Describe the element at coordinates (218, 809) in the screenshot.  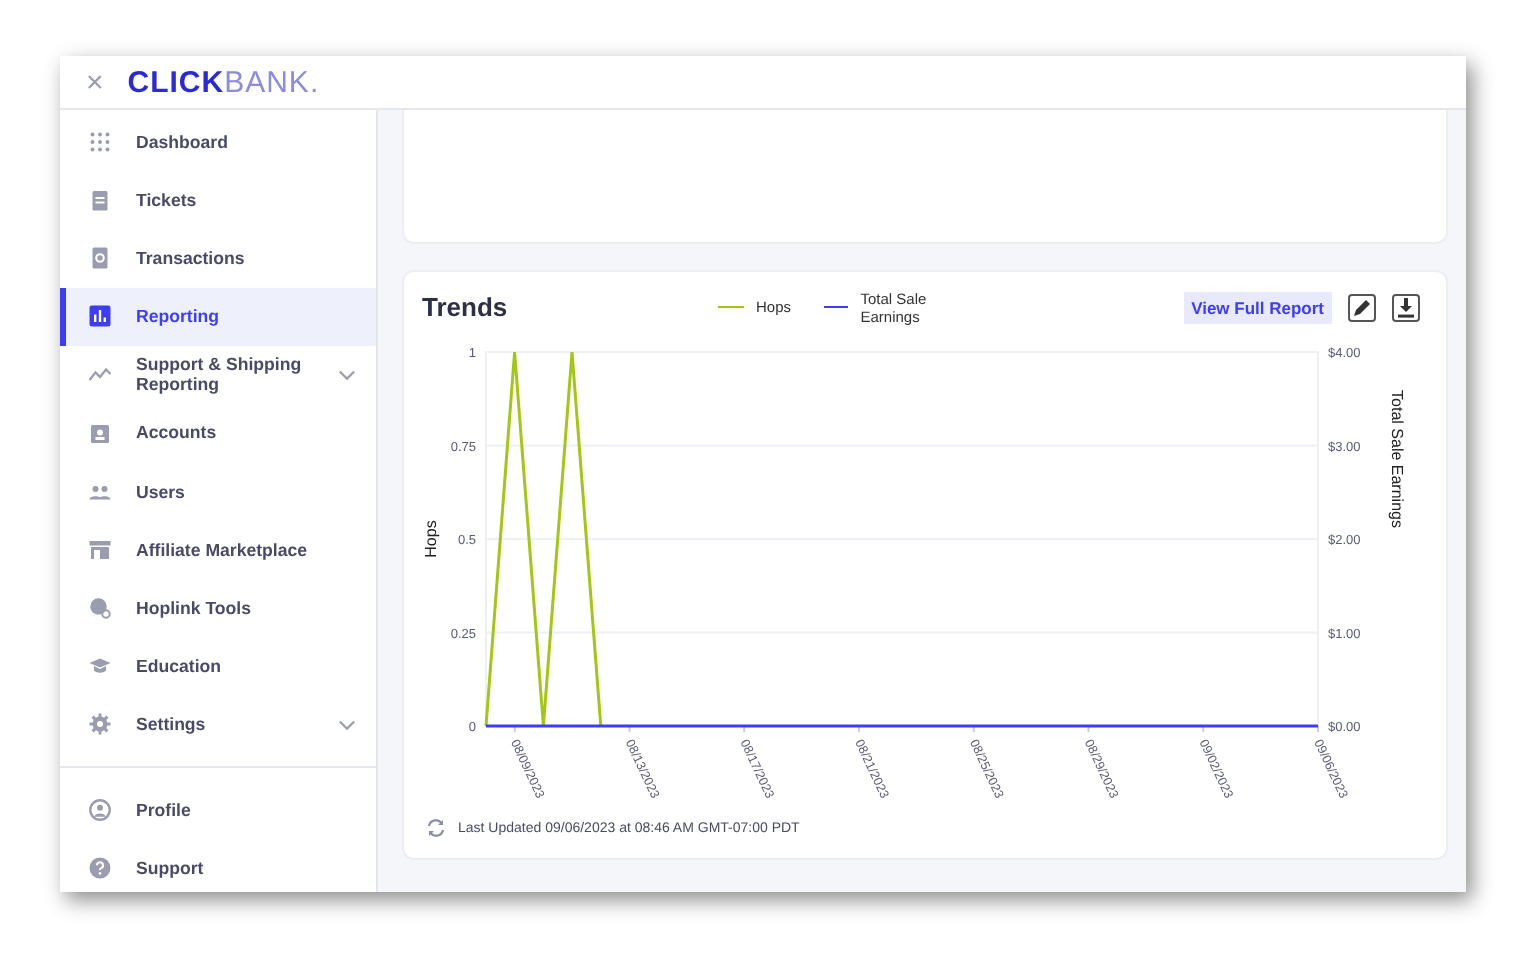
I see `sidebar-item: Profile` at that location.